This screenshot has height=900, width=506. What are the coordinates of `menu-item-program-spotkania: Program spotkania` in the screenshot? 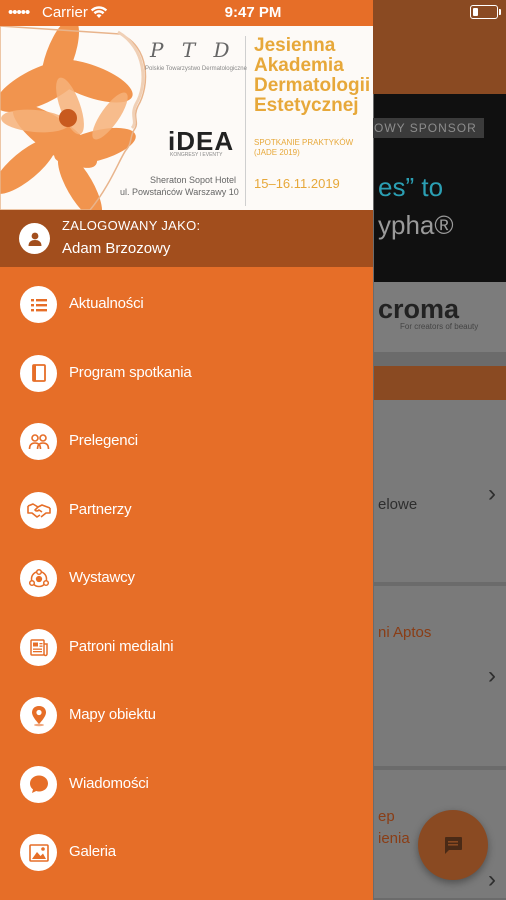 It's located at (186, 373).